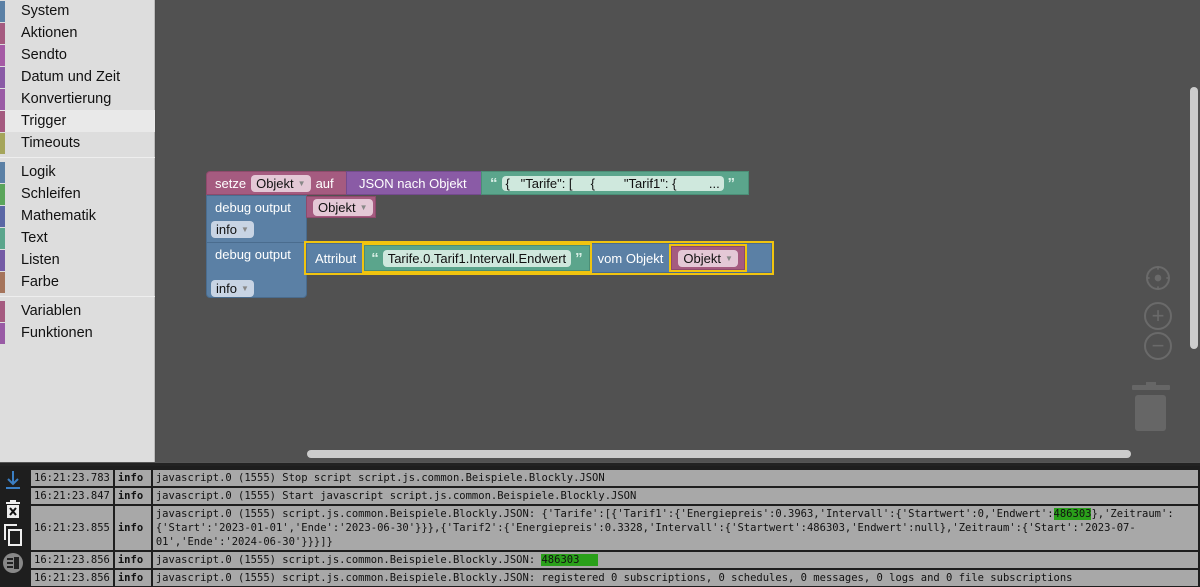 The height and width of the screenshot is (587, 1200). What do you see at coordinates (77, 33) in the screenshot?
I see `toolbox-category-aktionen: Aktionen` at bounding box center [77, 33].